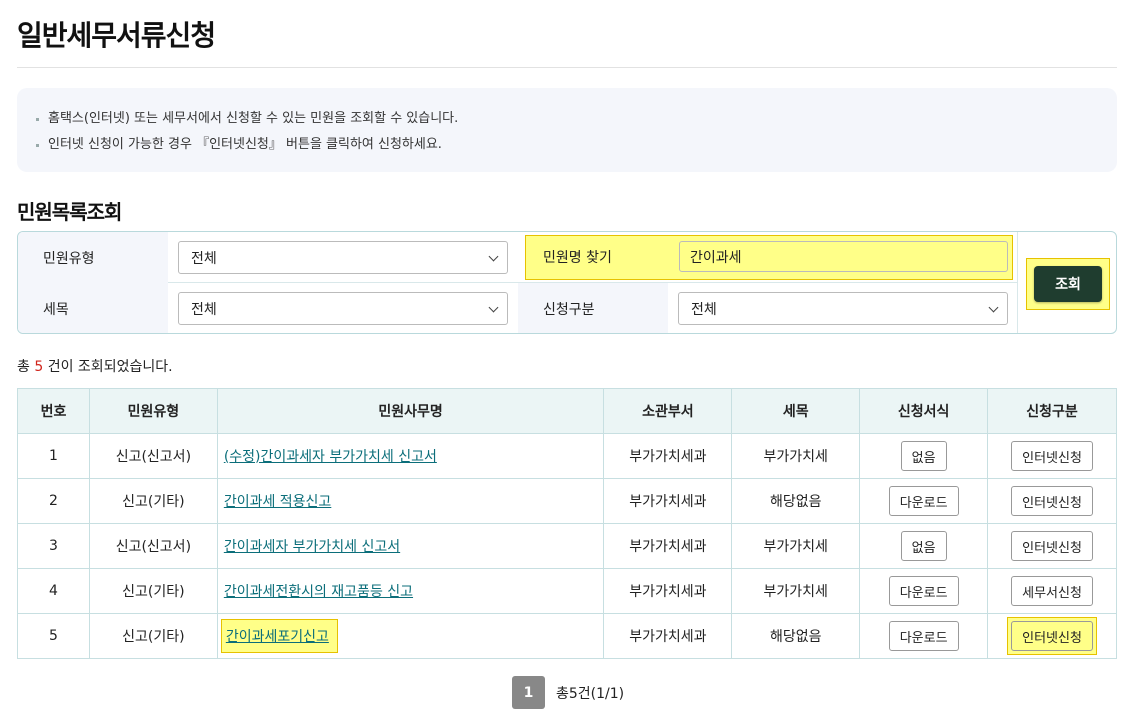 The height and width of the screenshot is (721, 1132). I want to click on cell-name: (수정)간이과세자 부가가치세 신고서, so click(410, 456).